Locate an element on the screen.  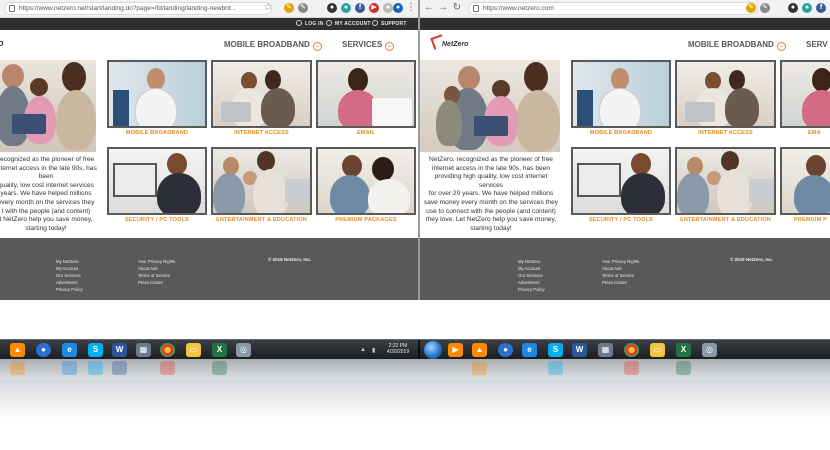
login-link: LOG IN is located at coordinates (309, 23).